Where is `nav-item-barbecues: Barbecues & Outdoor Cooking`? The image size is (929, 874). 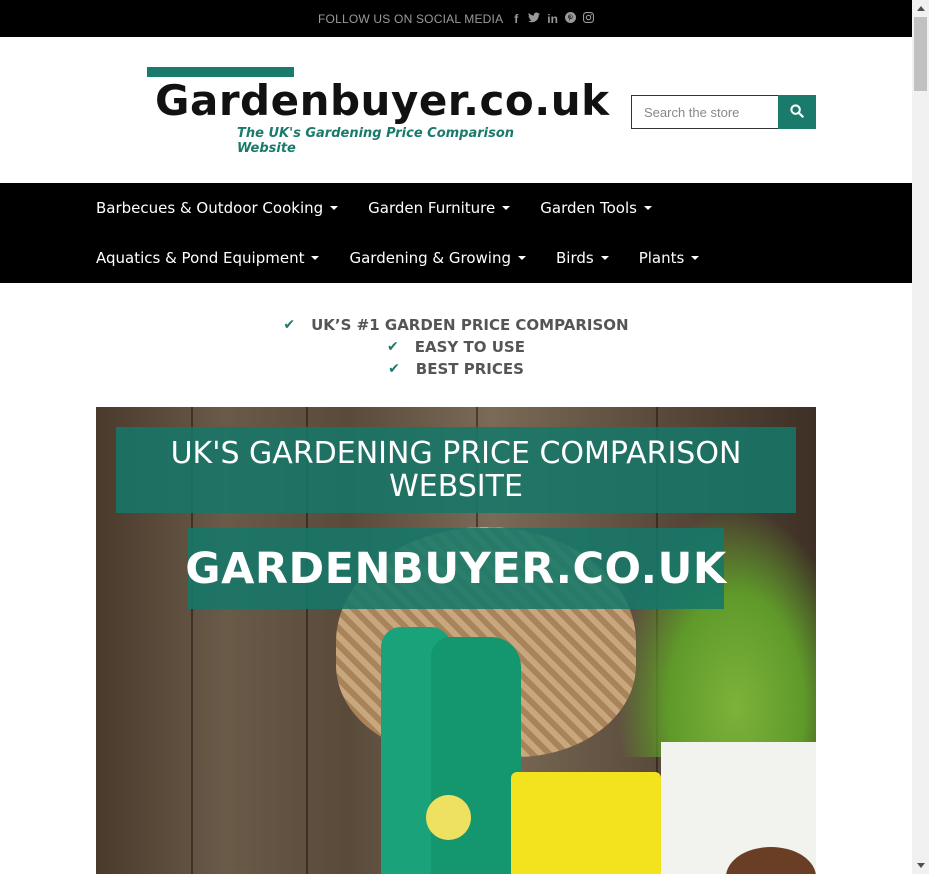
nav-item-barbecues: Barbecues & Outdoor Cooking is located at coordinates (217, 208).